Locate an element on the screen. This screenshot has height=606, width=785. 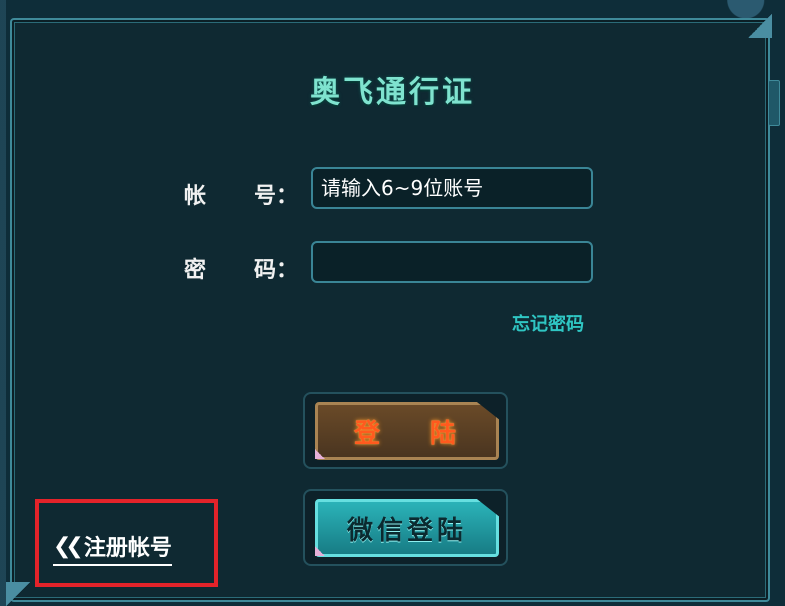
forgot-password-link: 忘记密码 is located at coordinates (548, 323).